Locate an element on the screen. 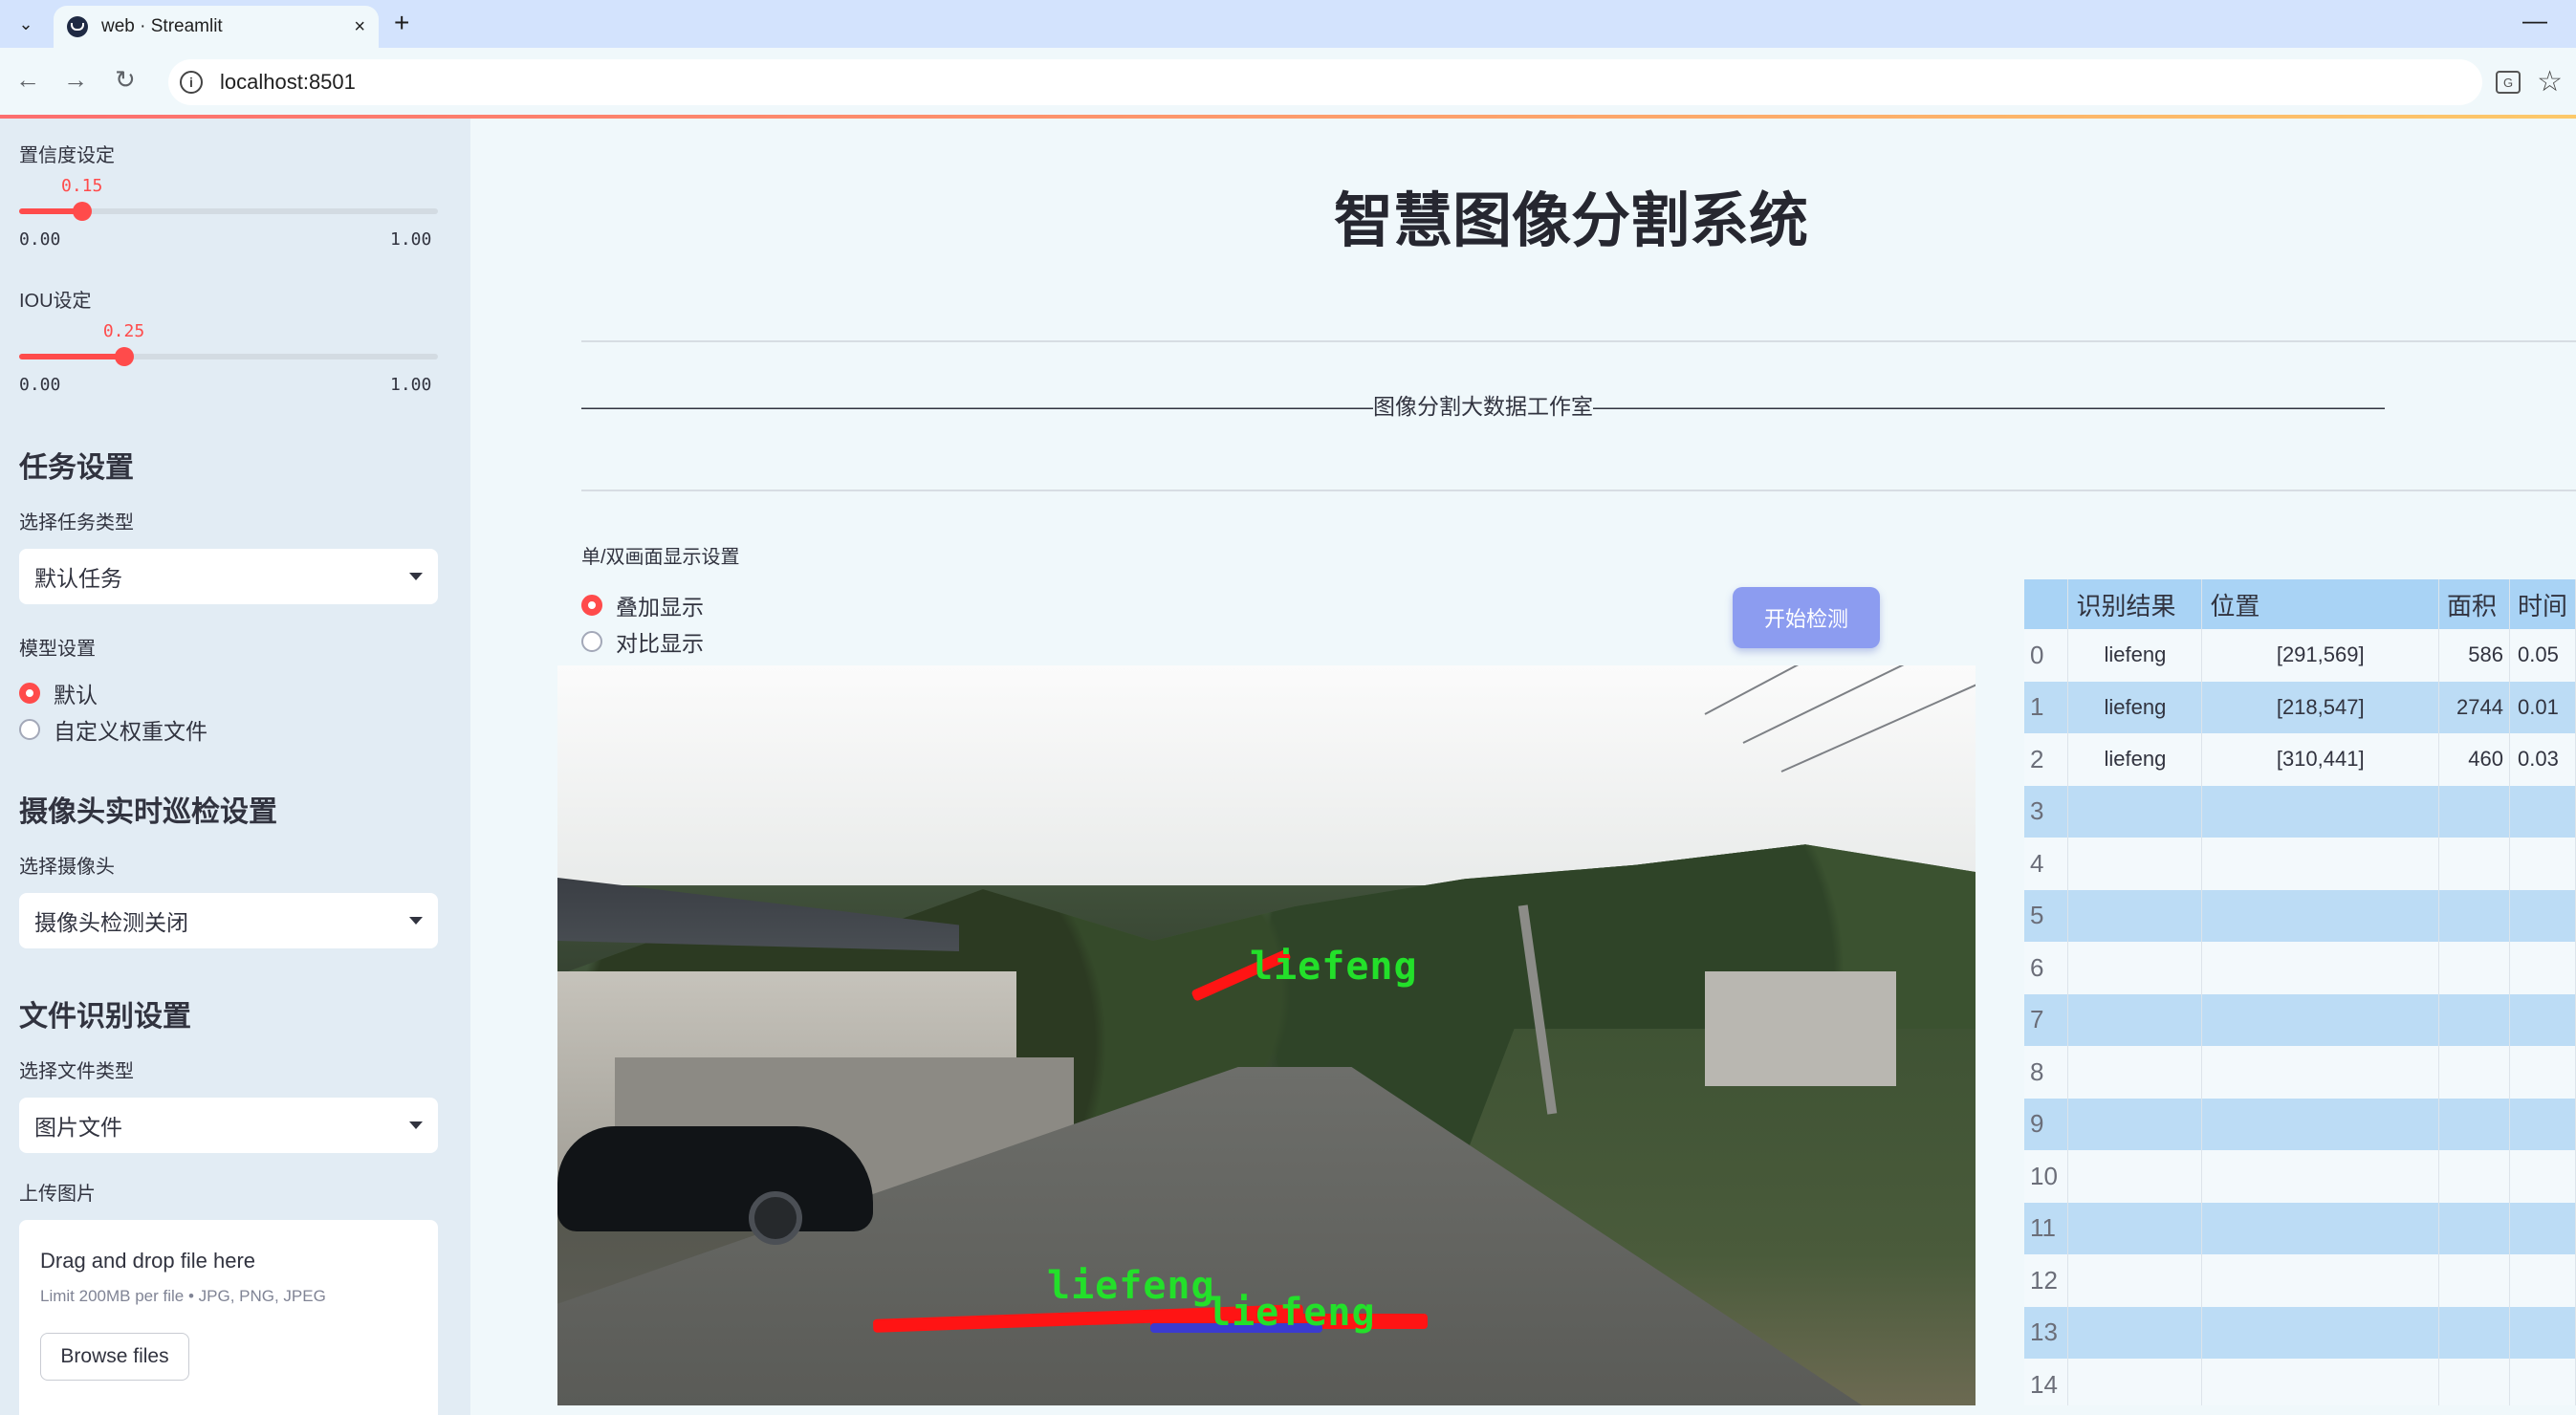 This screenshot has height=1415, width=2576. start-detection-button: 开始检测 is located at coordinates (1806, 617).